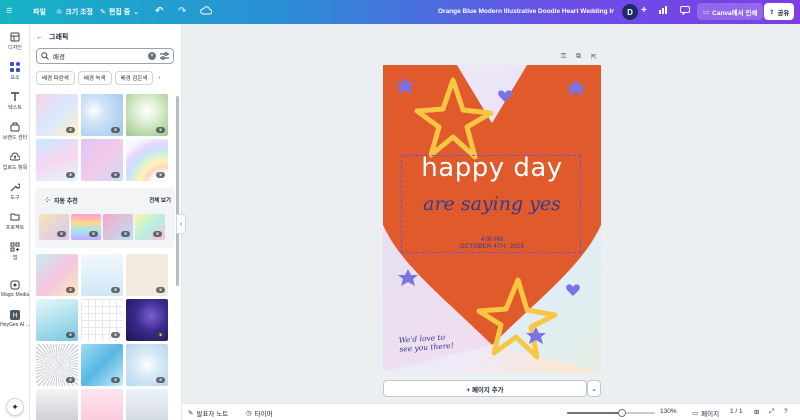  Describe the element at coordinates (159, 11) in the screenshot. I see `undo-icon: ↶` at that location.